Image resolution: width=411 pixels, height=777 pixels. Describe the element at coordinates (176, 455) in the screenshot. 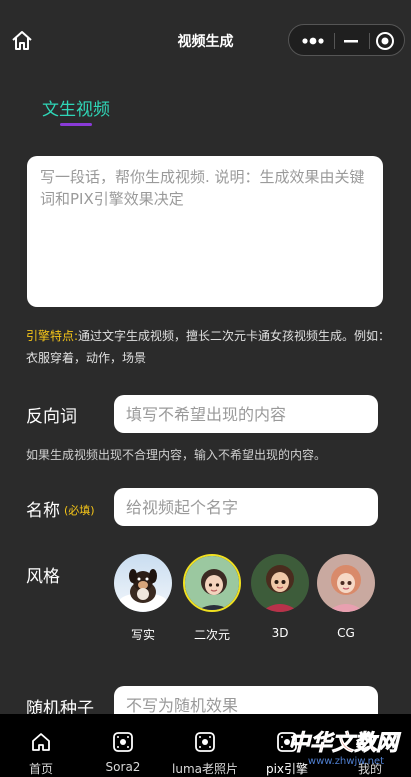

I see `negative-hint: 如果生成视频出现不合理内容，输入不希望出现的内容。` at that location.